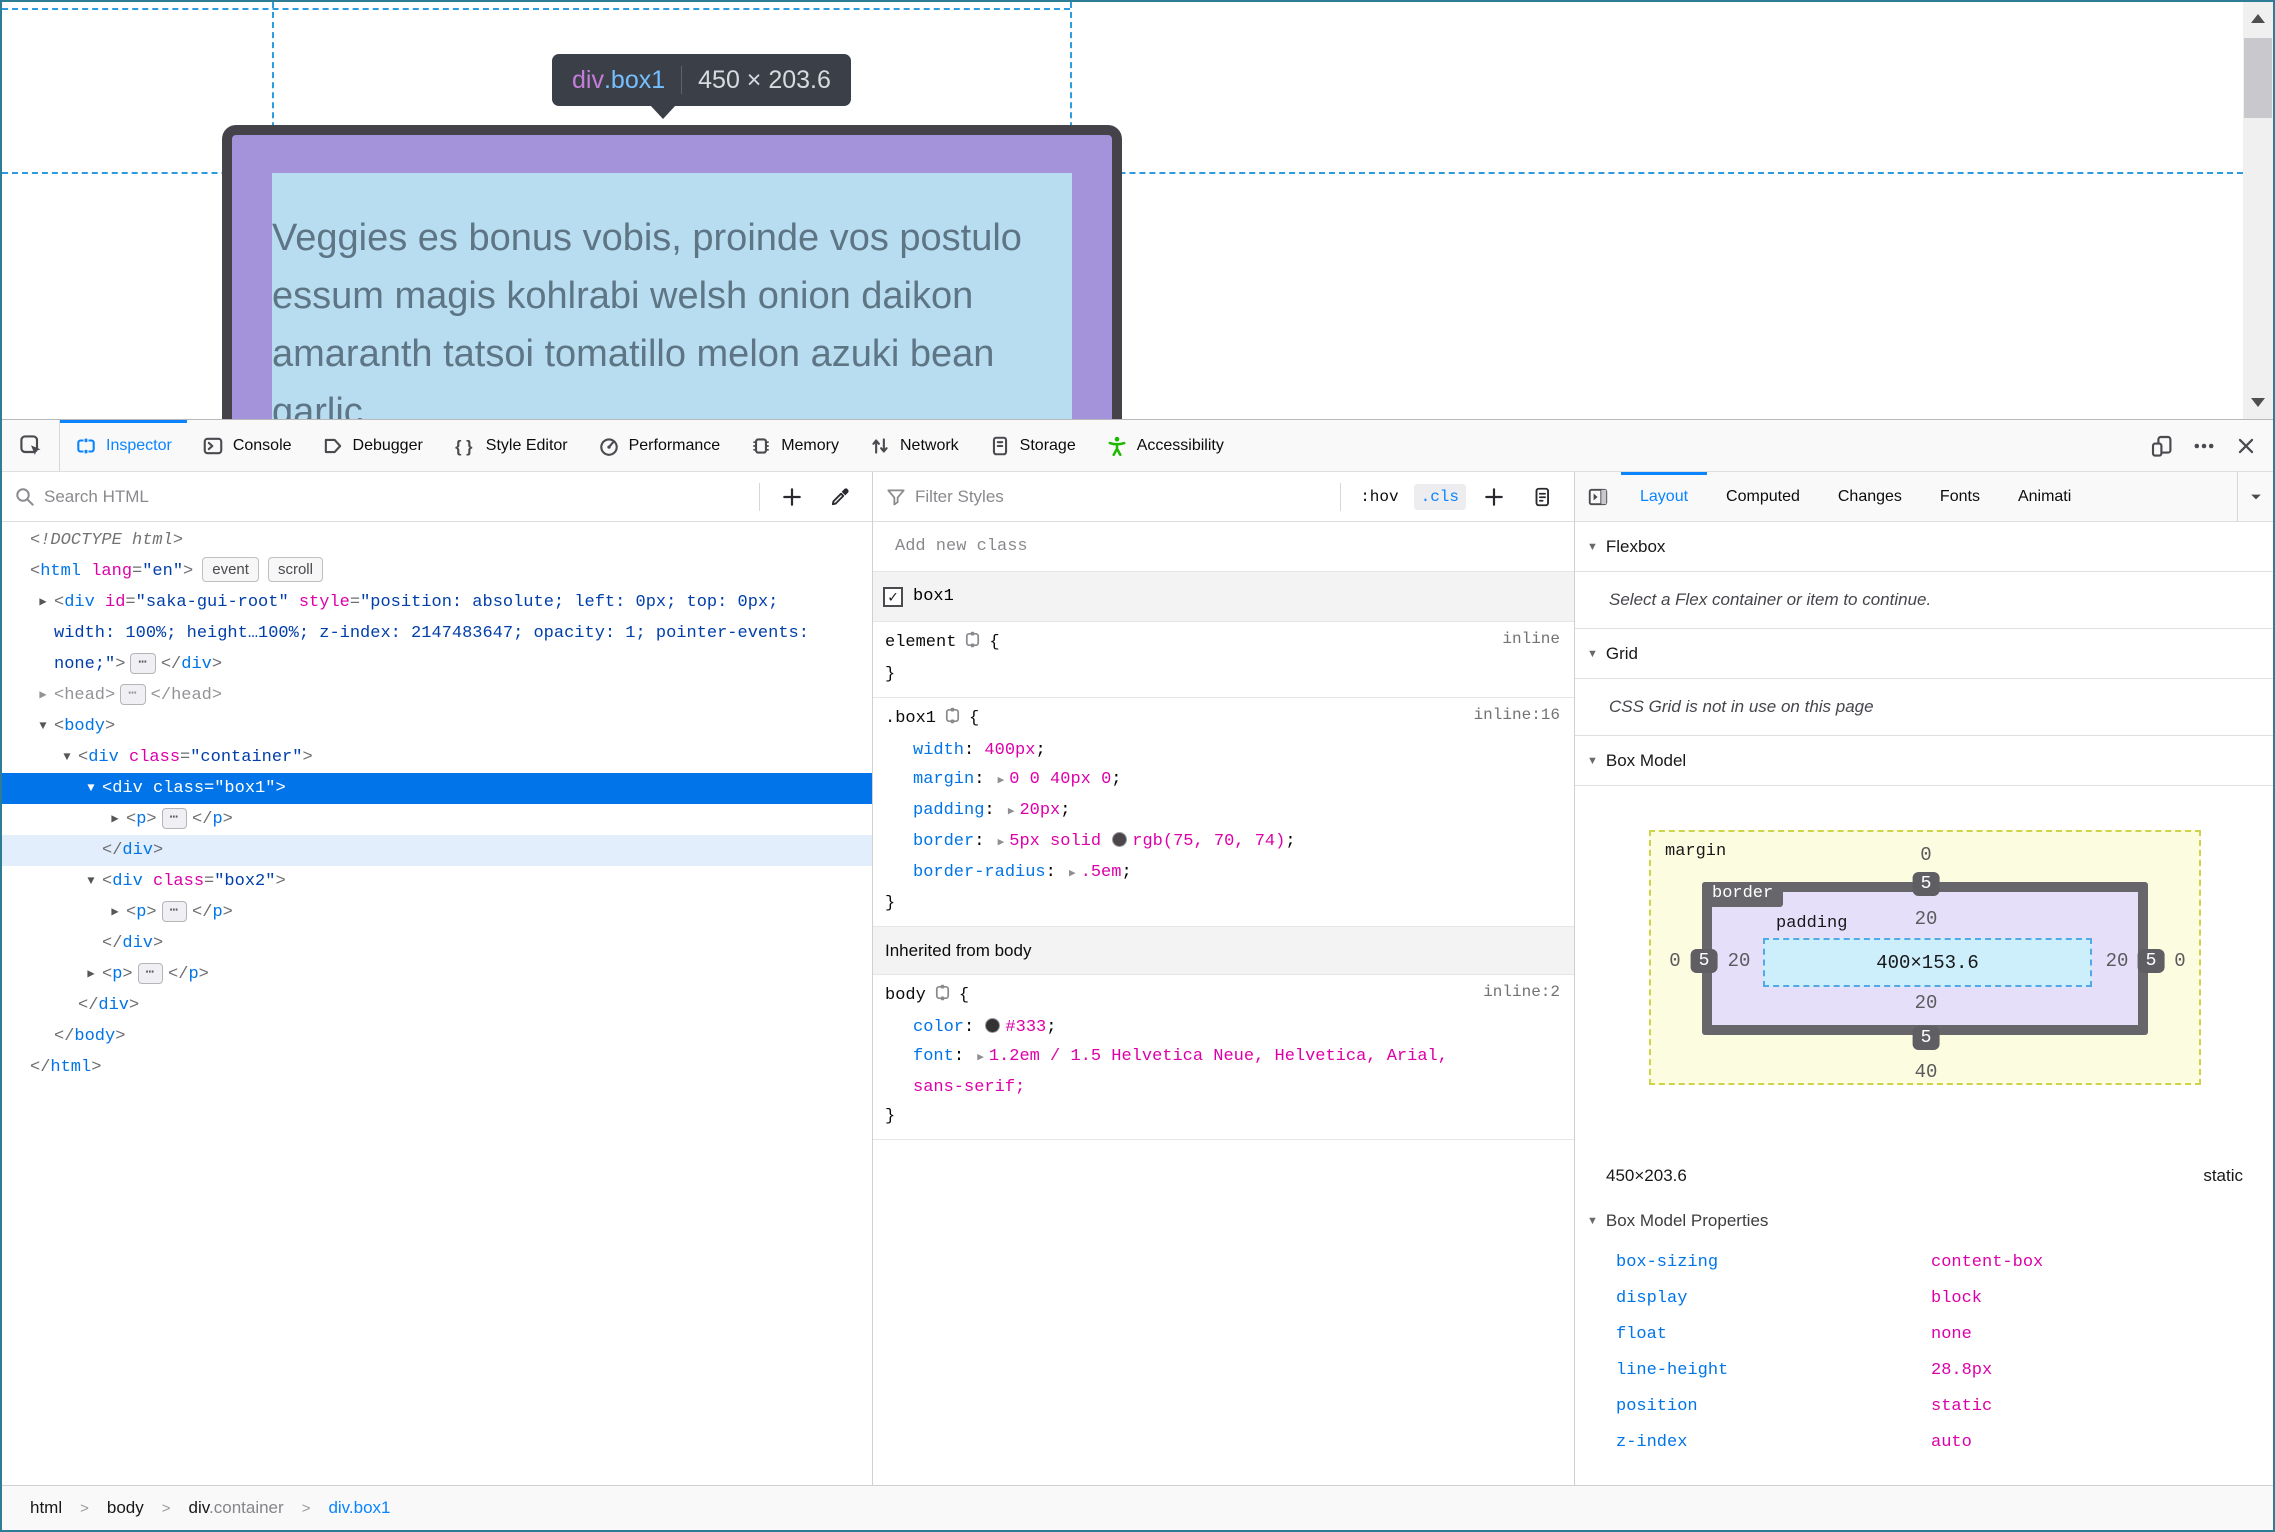 The width and height of the screenshot is (2275, 1532). Describe the element at coordinates (1121, 497) in the screenshot. I see `filter-styles-input: Filter Styles` at that location.